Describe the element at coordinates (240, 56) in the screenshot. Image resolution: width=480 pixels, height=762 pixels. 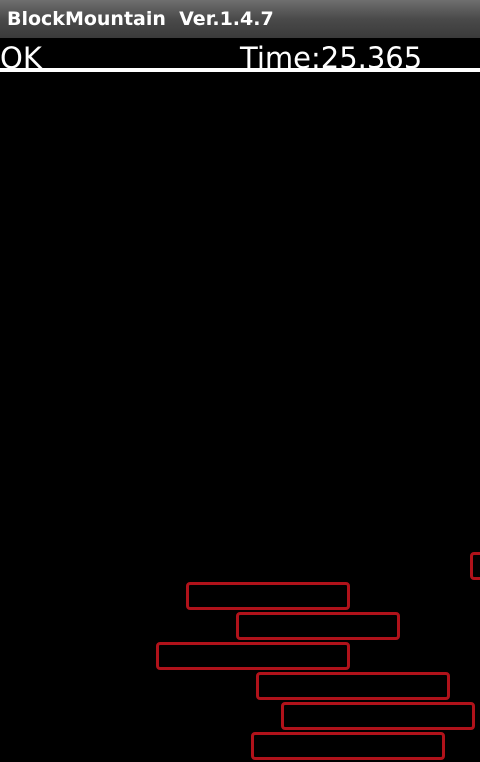
I see `hud-bar: OK Time:25.365` at that location.